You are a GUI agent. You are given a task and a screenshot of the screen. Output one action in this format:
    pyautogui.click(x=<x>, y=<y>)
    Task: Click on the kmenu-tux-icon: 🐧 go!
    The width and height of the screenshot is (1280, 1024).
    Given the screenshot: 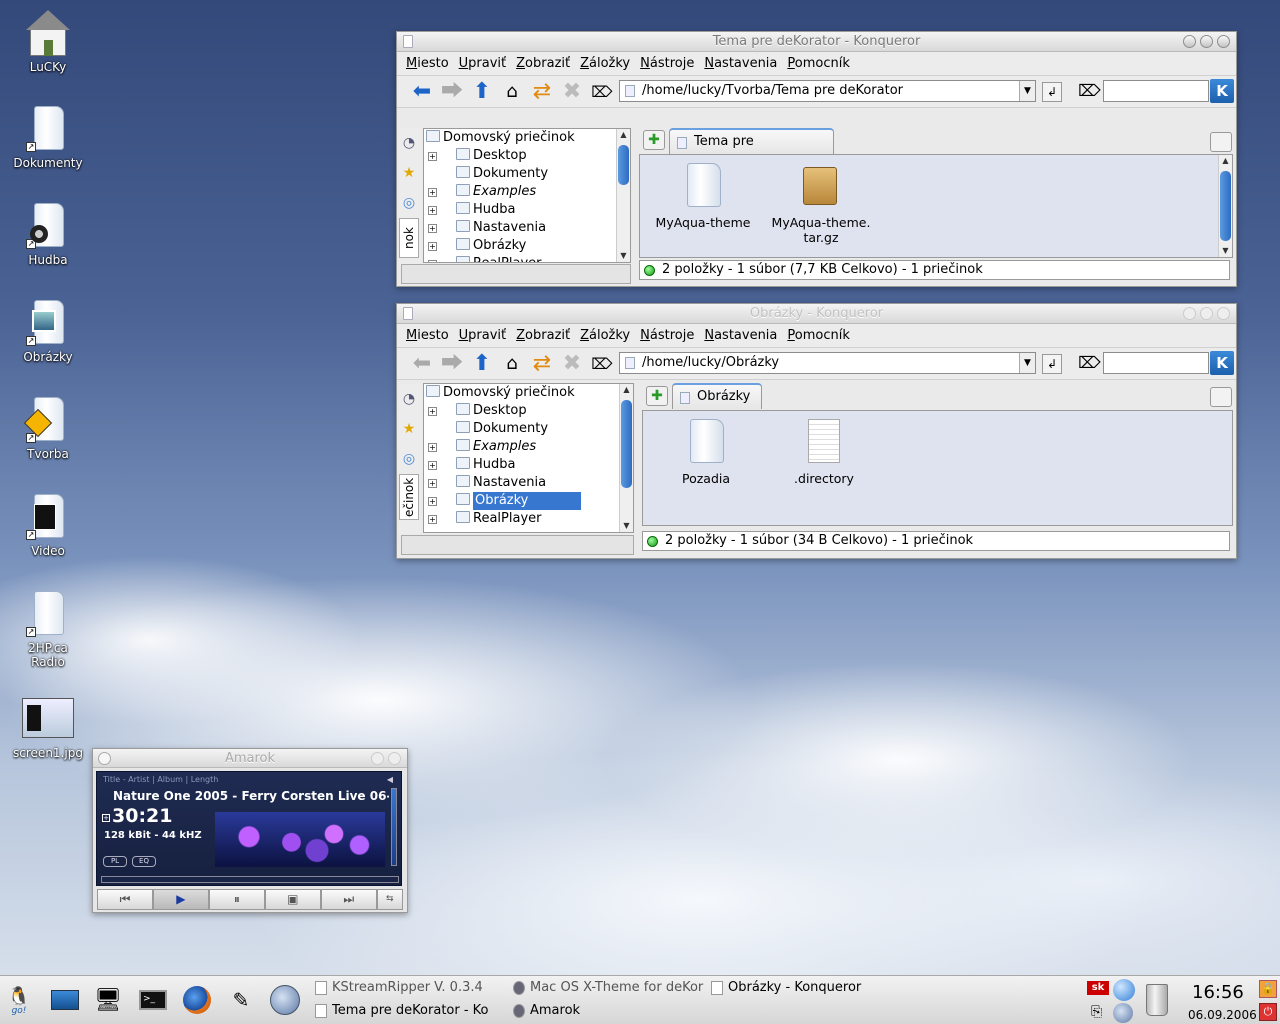 What is the action you would take?
    pyautogui.click(x=19, y=1000)
    